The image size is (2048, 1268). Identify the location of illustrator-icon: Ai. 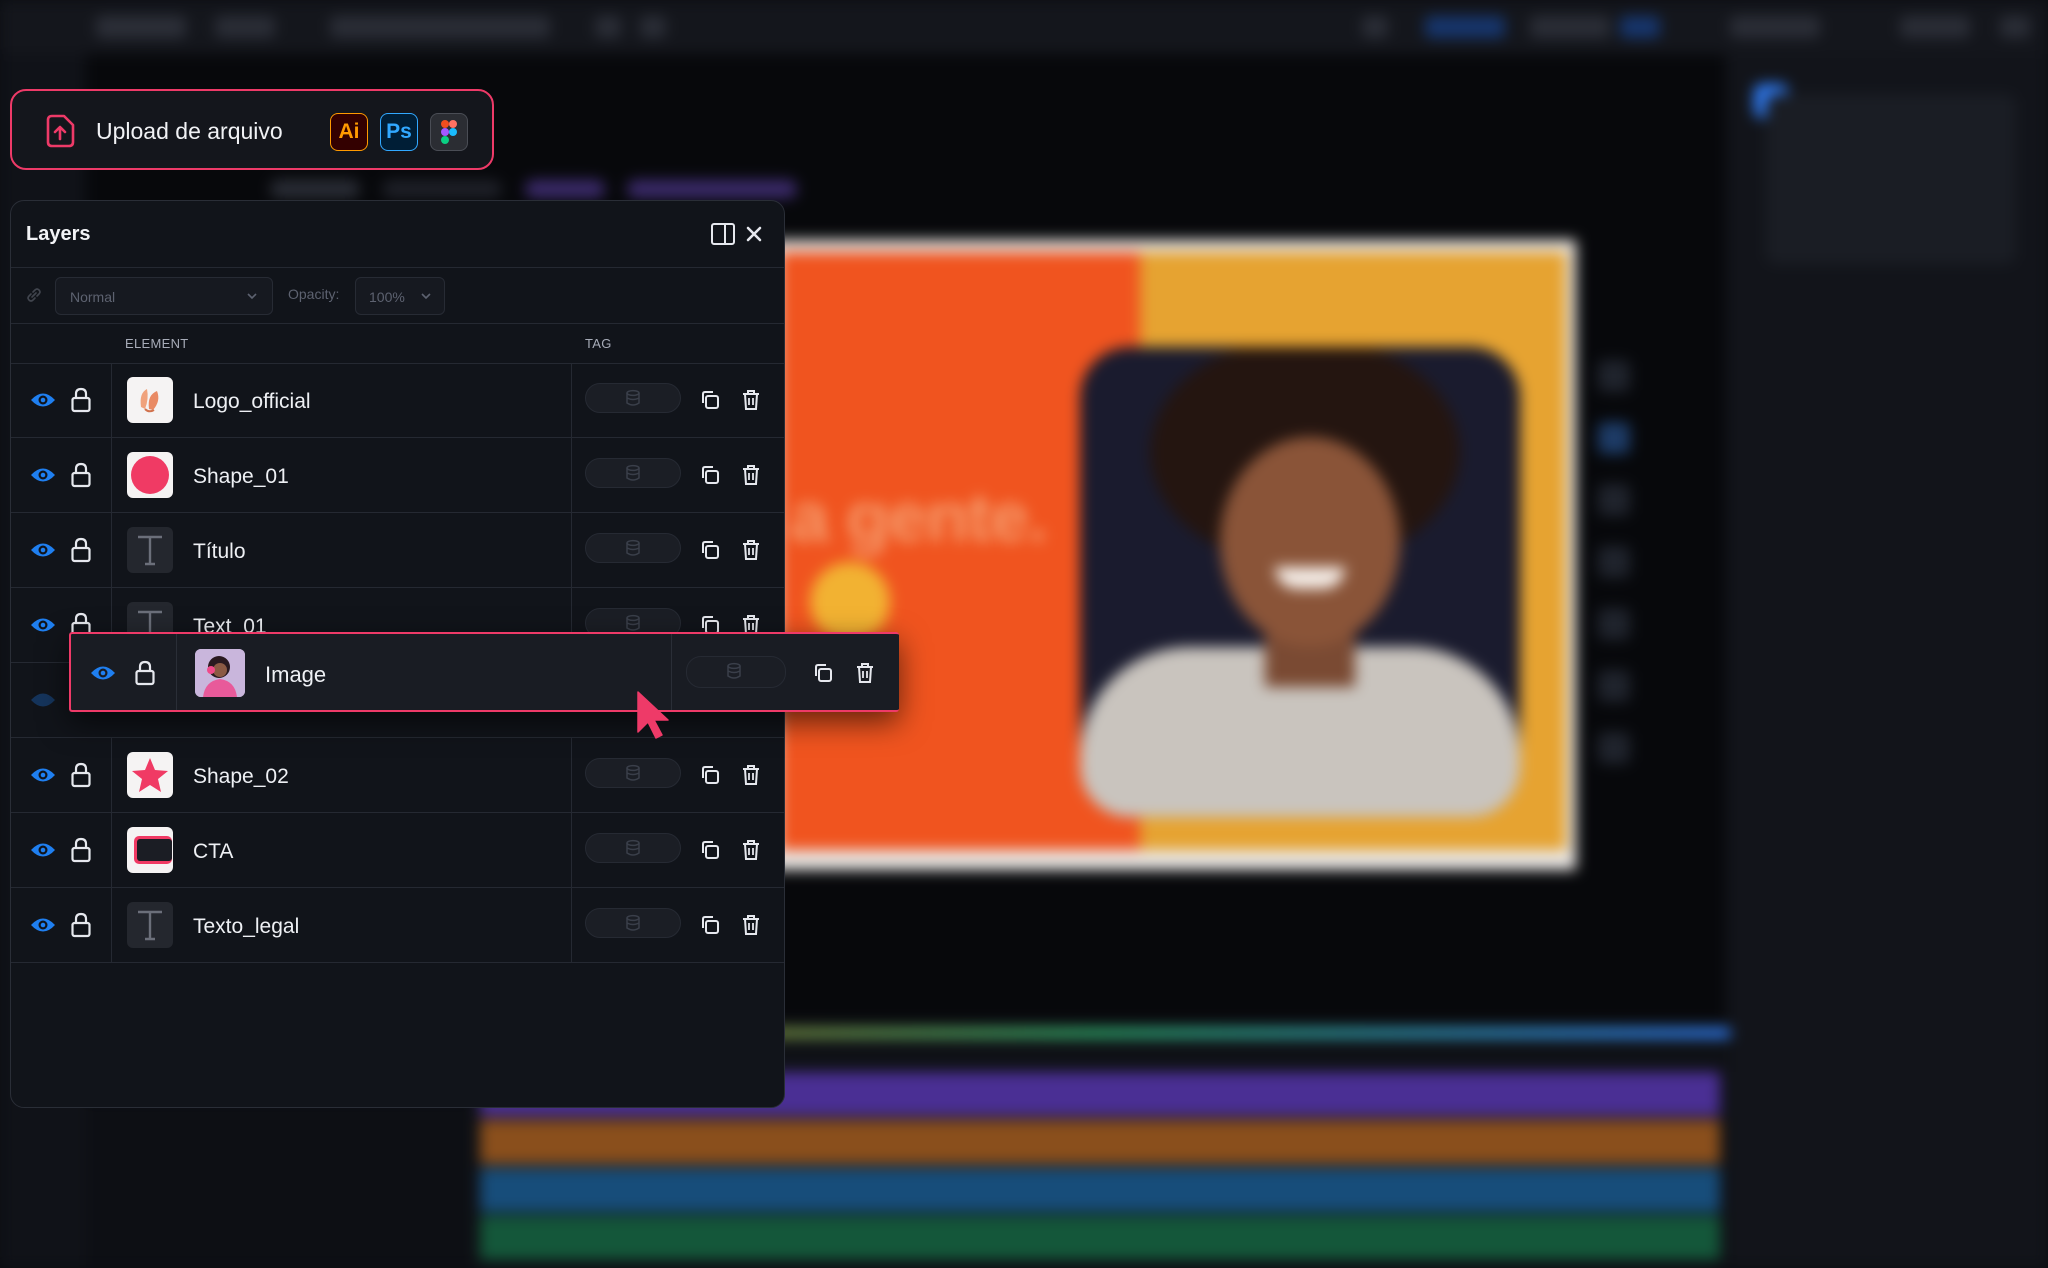
(349, 132).